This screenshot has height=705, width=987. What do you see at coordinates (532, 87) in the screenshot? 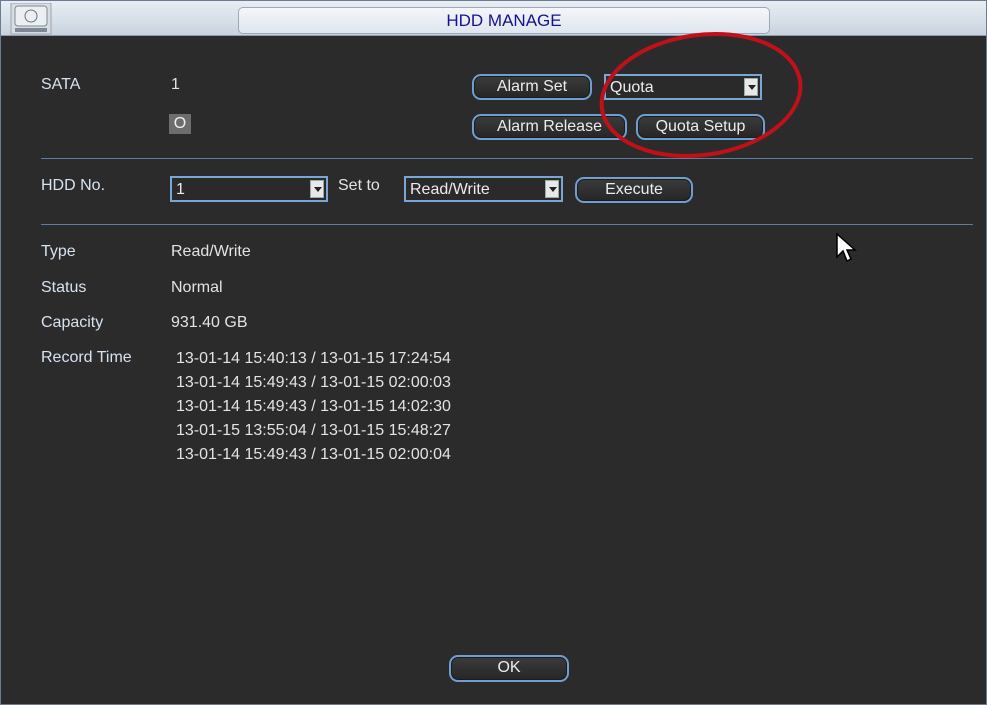
I see `alarm-set-button: Alarm Set` at bounding box center [532, 87].